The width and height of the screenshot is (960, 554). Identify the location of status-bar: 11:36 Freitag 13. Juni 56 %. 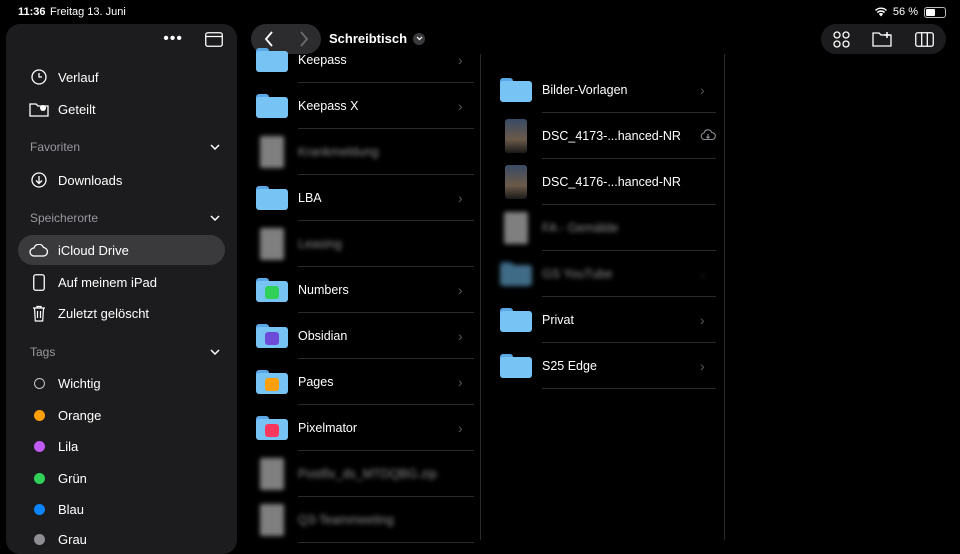
(480, 12).